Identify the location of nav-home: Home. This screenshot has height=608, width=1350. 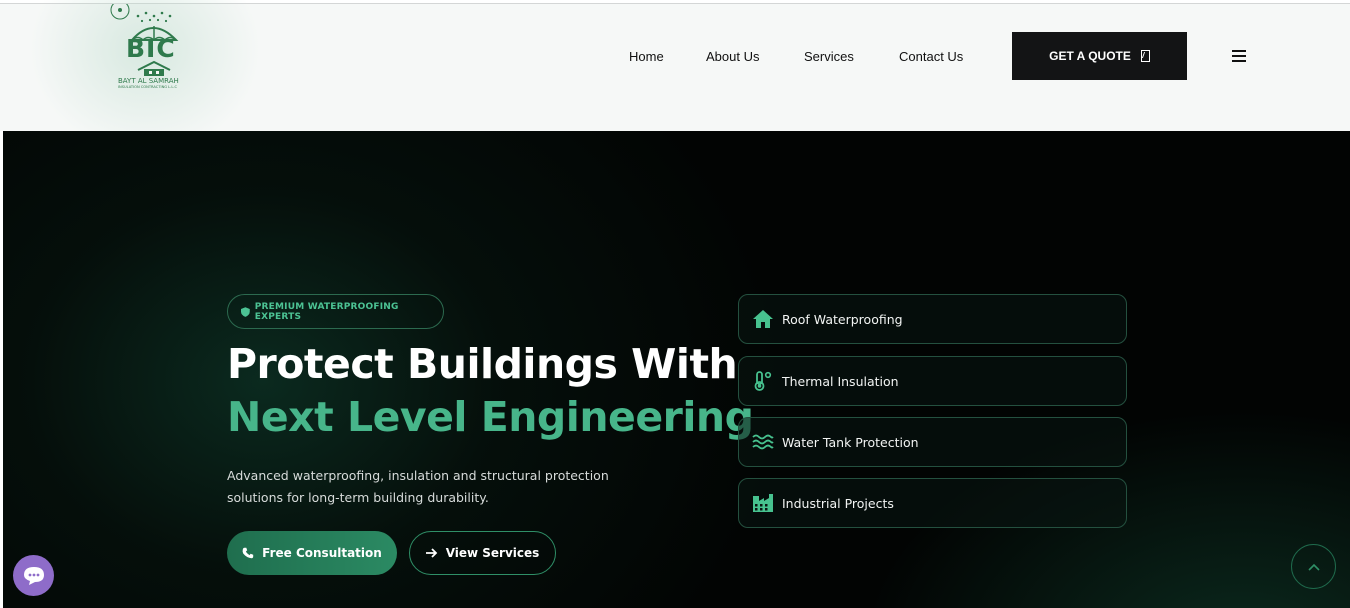
(646, 56).